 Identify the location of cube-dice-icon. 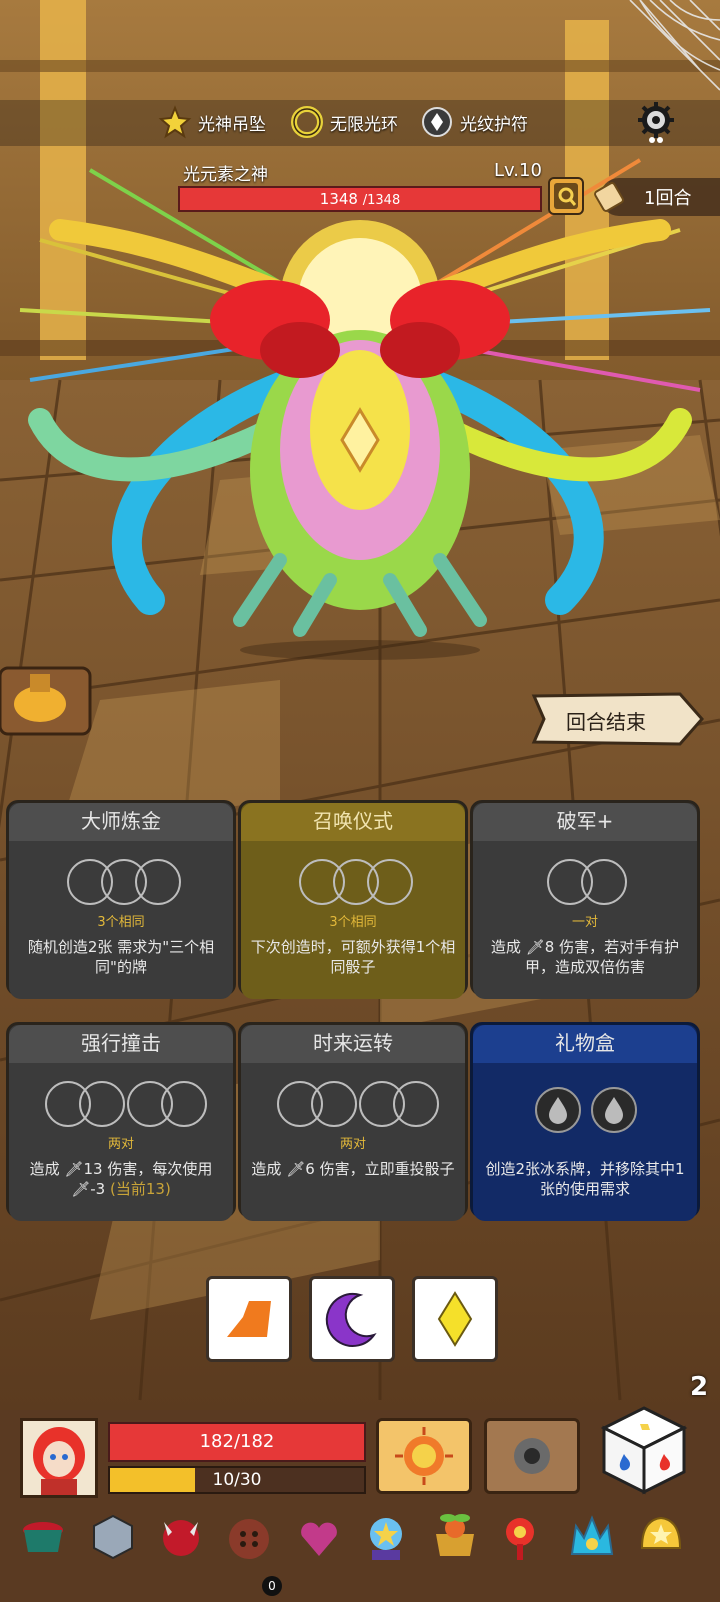
(644, 1450).